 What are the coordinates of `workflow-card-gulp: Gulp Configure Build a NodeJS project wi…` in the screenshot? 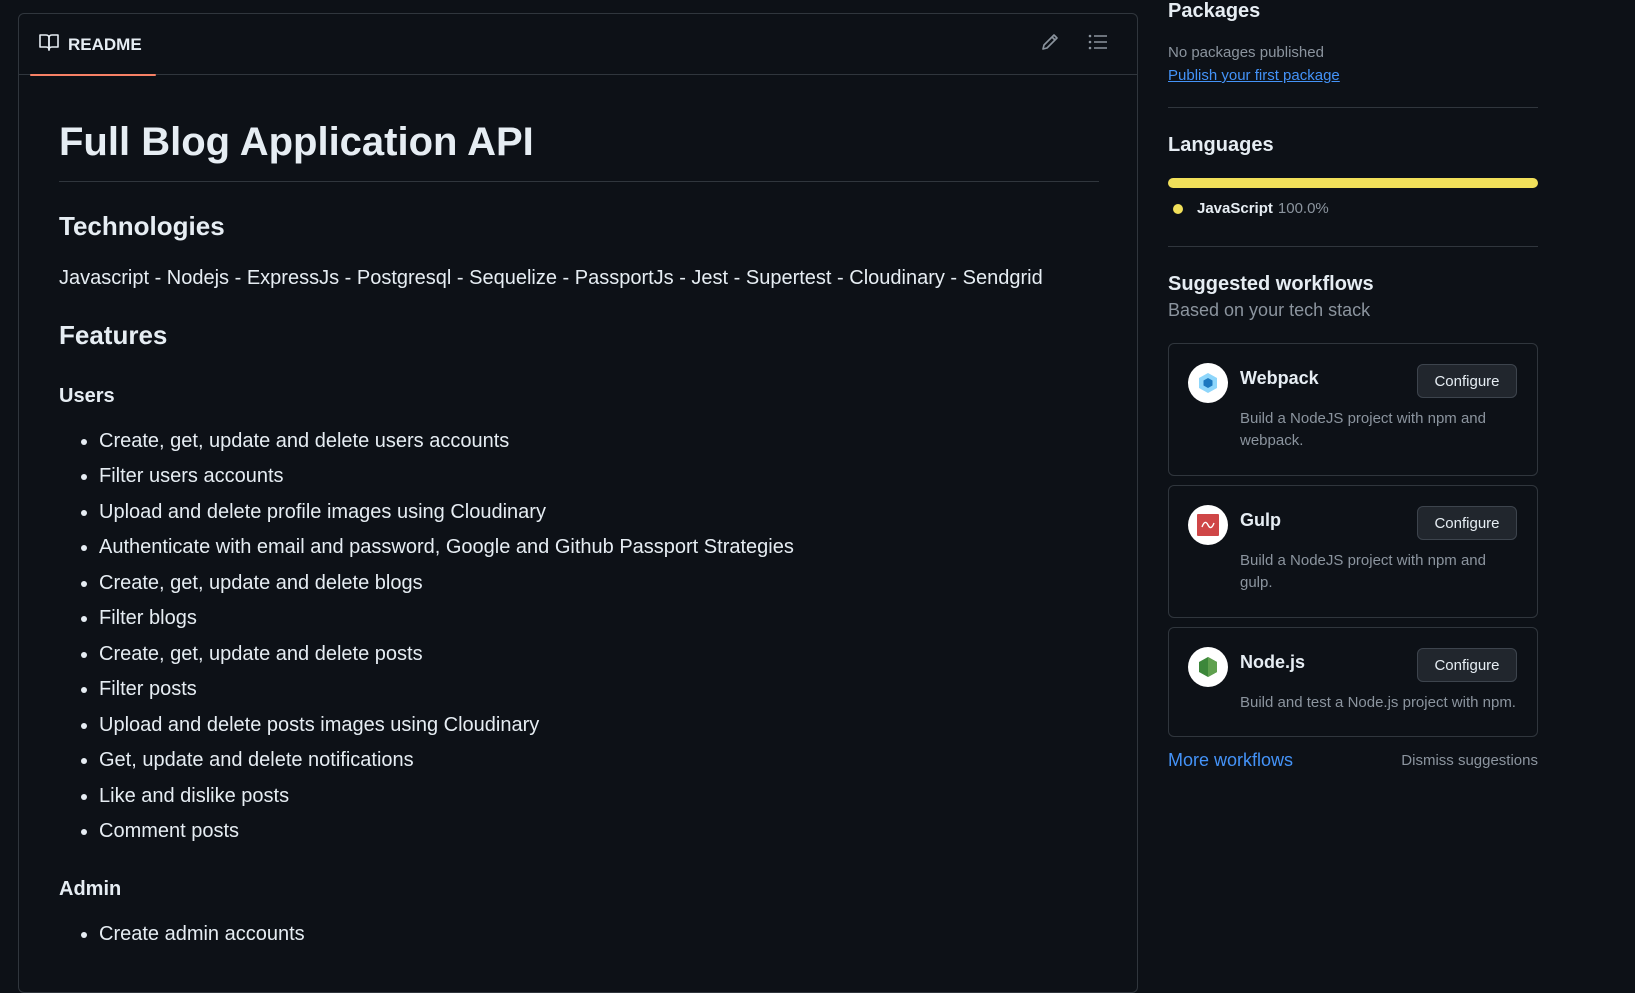 It's located at (1353, 551).